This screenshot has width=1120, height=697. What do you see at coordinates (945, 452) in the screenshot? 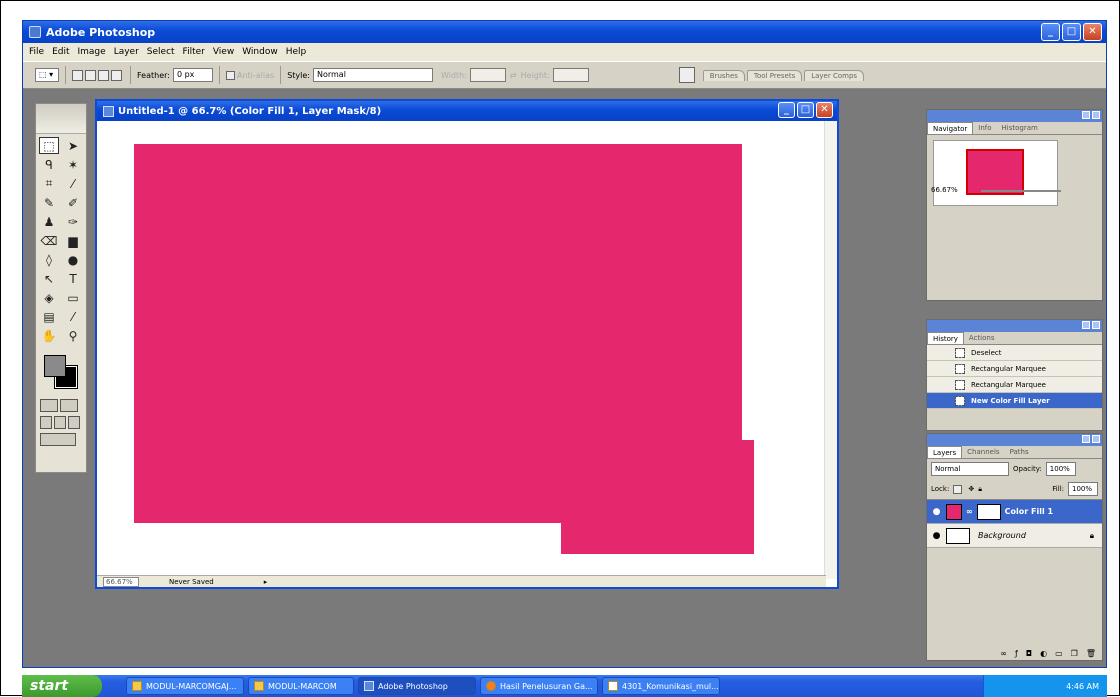
I see `tab-layers: Layers` at bounding box center [945, 452].